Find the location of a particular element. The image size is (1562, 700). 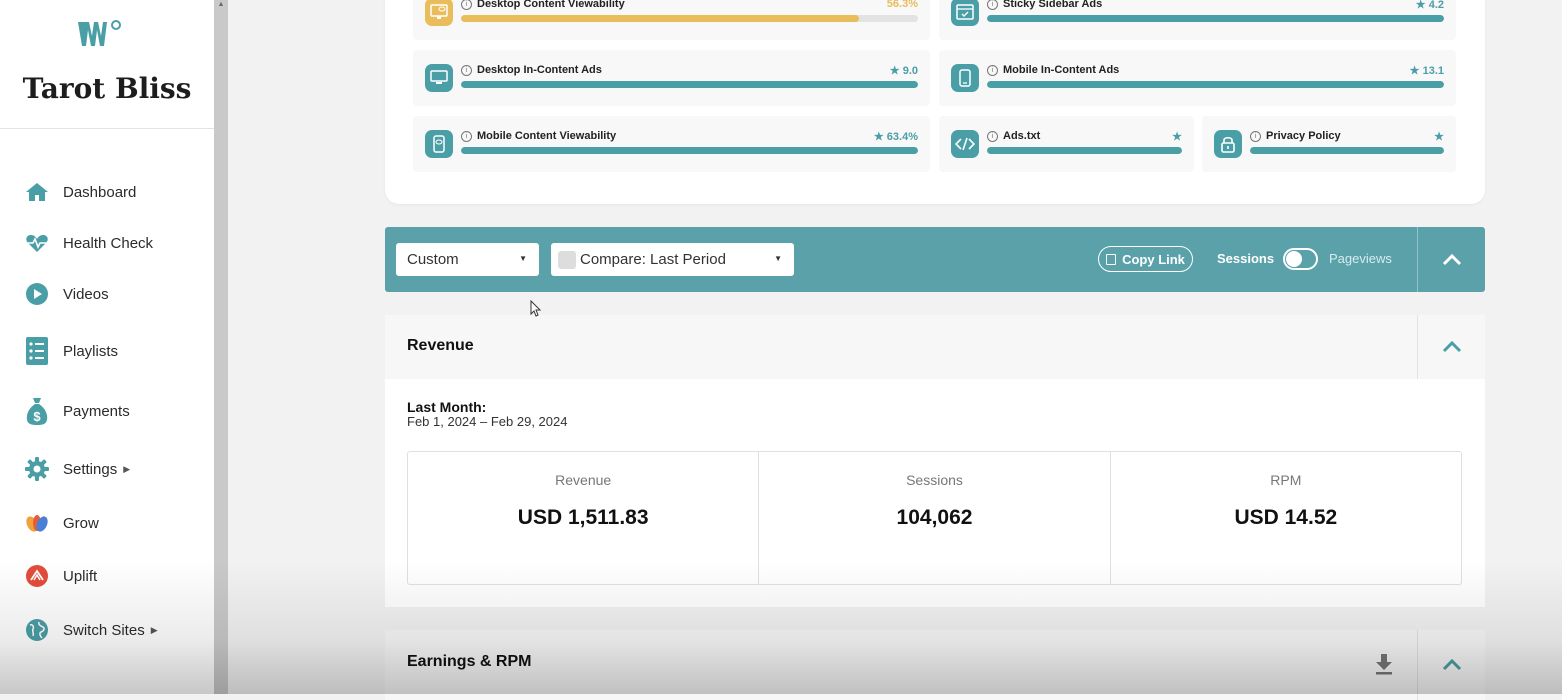

copy-link-button: Copy Link is located at coordinates (1145, 259).